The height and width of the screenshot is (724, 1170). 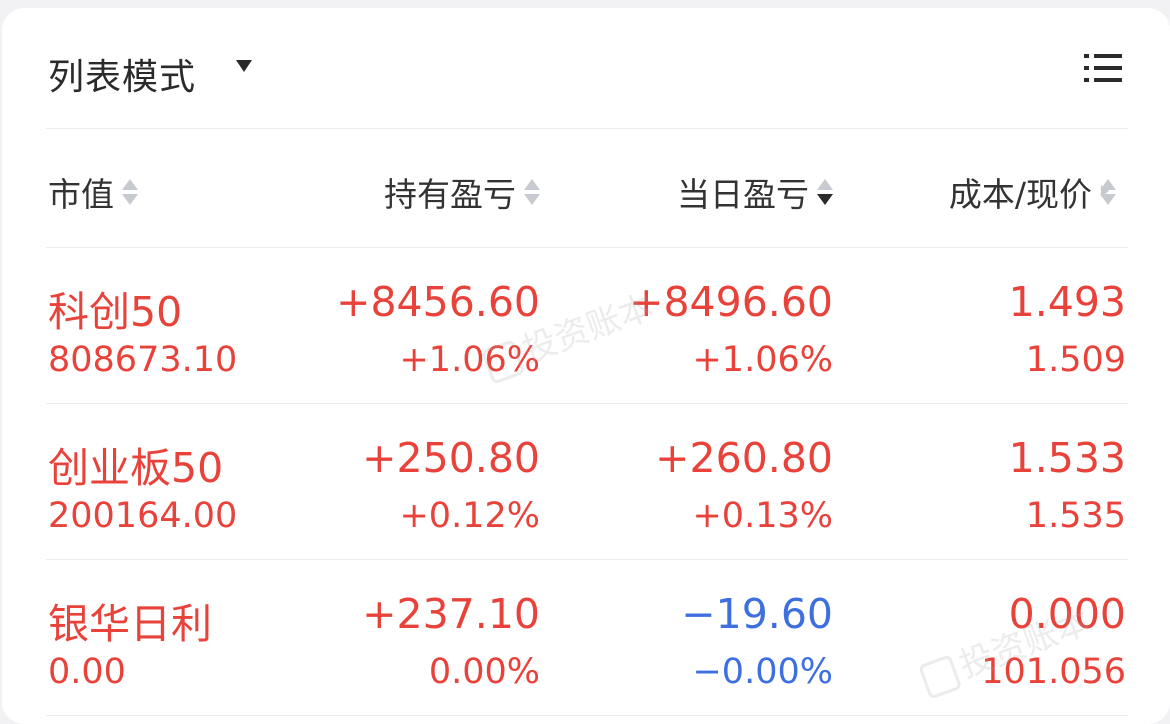 I want to click on fund-name: 创业板50, so click(x=136, y=468).